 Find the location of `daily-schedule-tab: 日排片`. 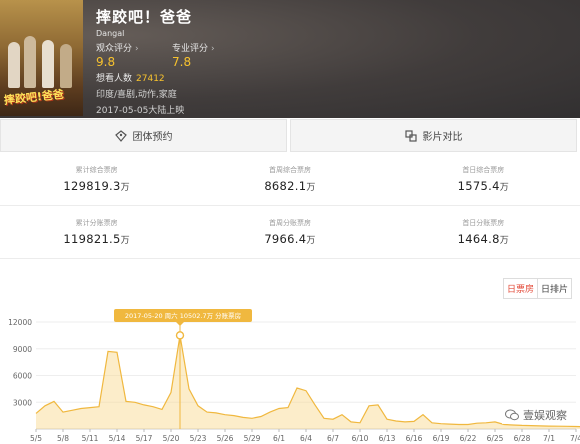

daily-schedule-tab: 日排片 is located at coordinates (553, 288).